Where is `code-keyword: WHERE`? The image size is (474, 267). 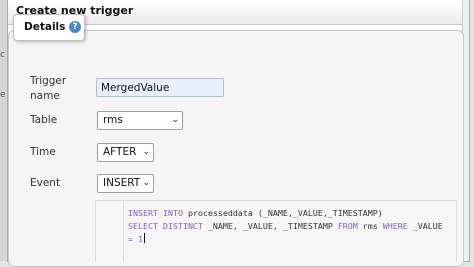
code-keyword: WHERE is located at coordinates (395, 226).